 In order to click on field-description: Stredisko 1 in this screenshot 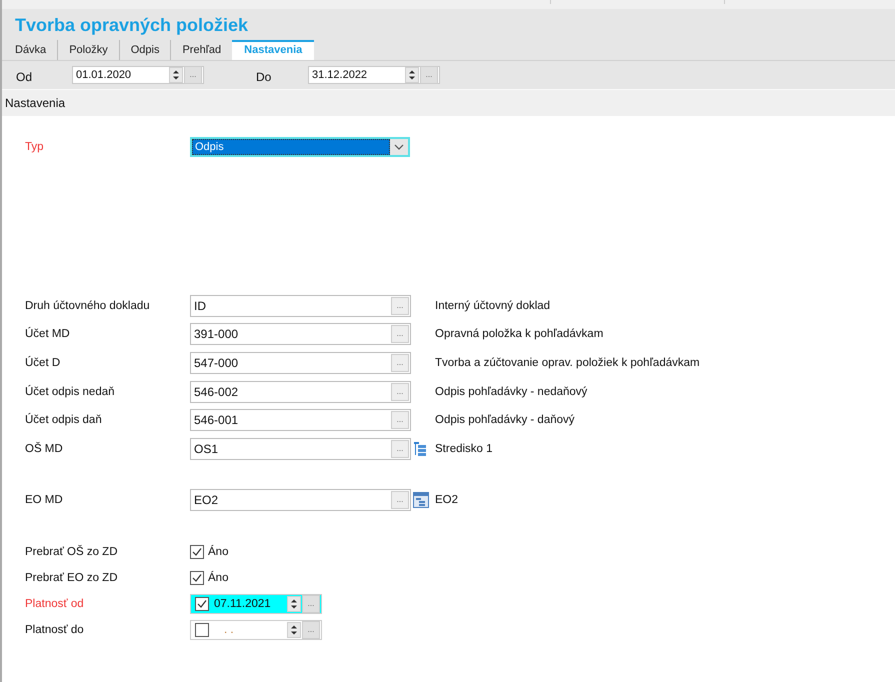, I will do `click(464, 448)`.